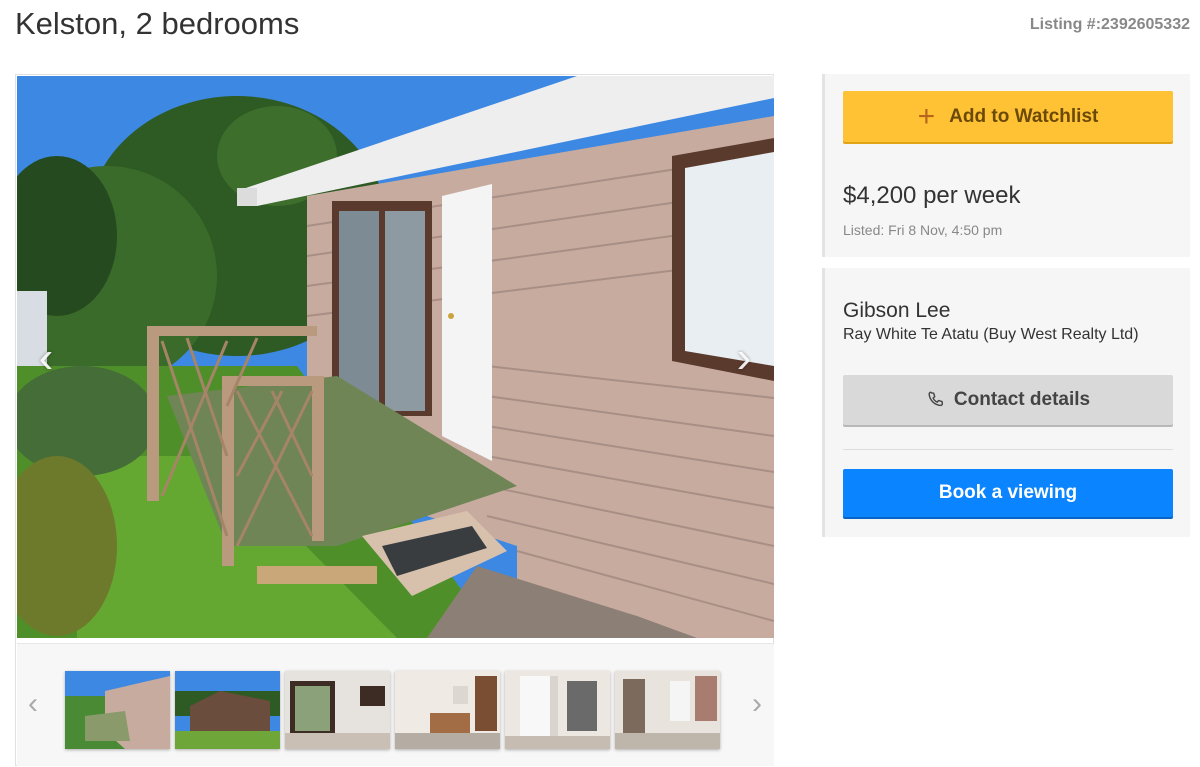 Image resolution: width=1200 pixels, height=767 pixels. What do you see at coordinates (897, 310) in the screenshot?
I see `agent-name: Gibson Lee` at bounding box center [897, 310].